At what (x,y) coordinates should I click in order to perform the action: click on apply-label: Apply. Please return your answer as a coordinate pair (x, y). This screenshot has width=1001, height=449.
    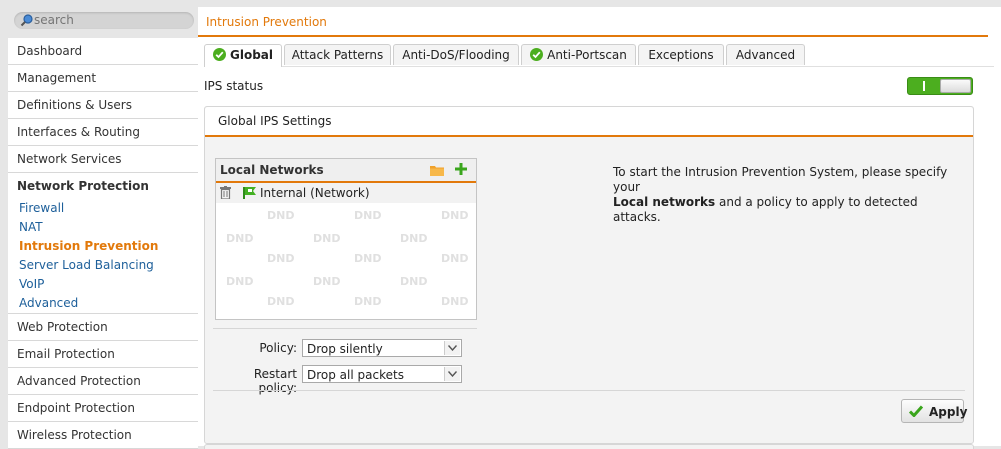
    Looking at the image, I should click on (948, 412).